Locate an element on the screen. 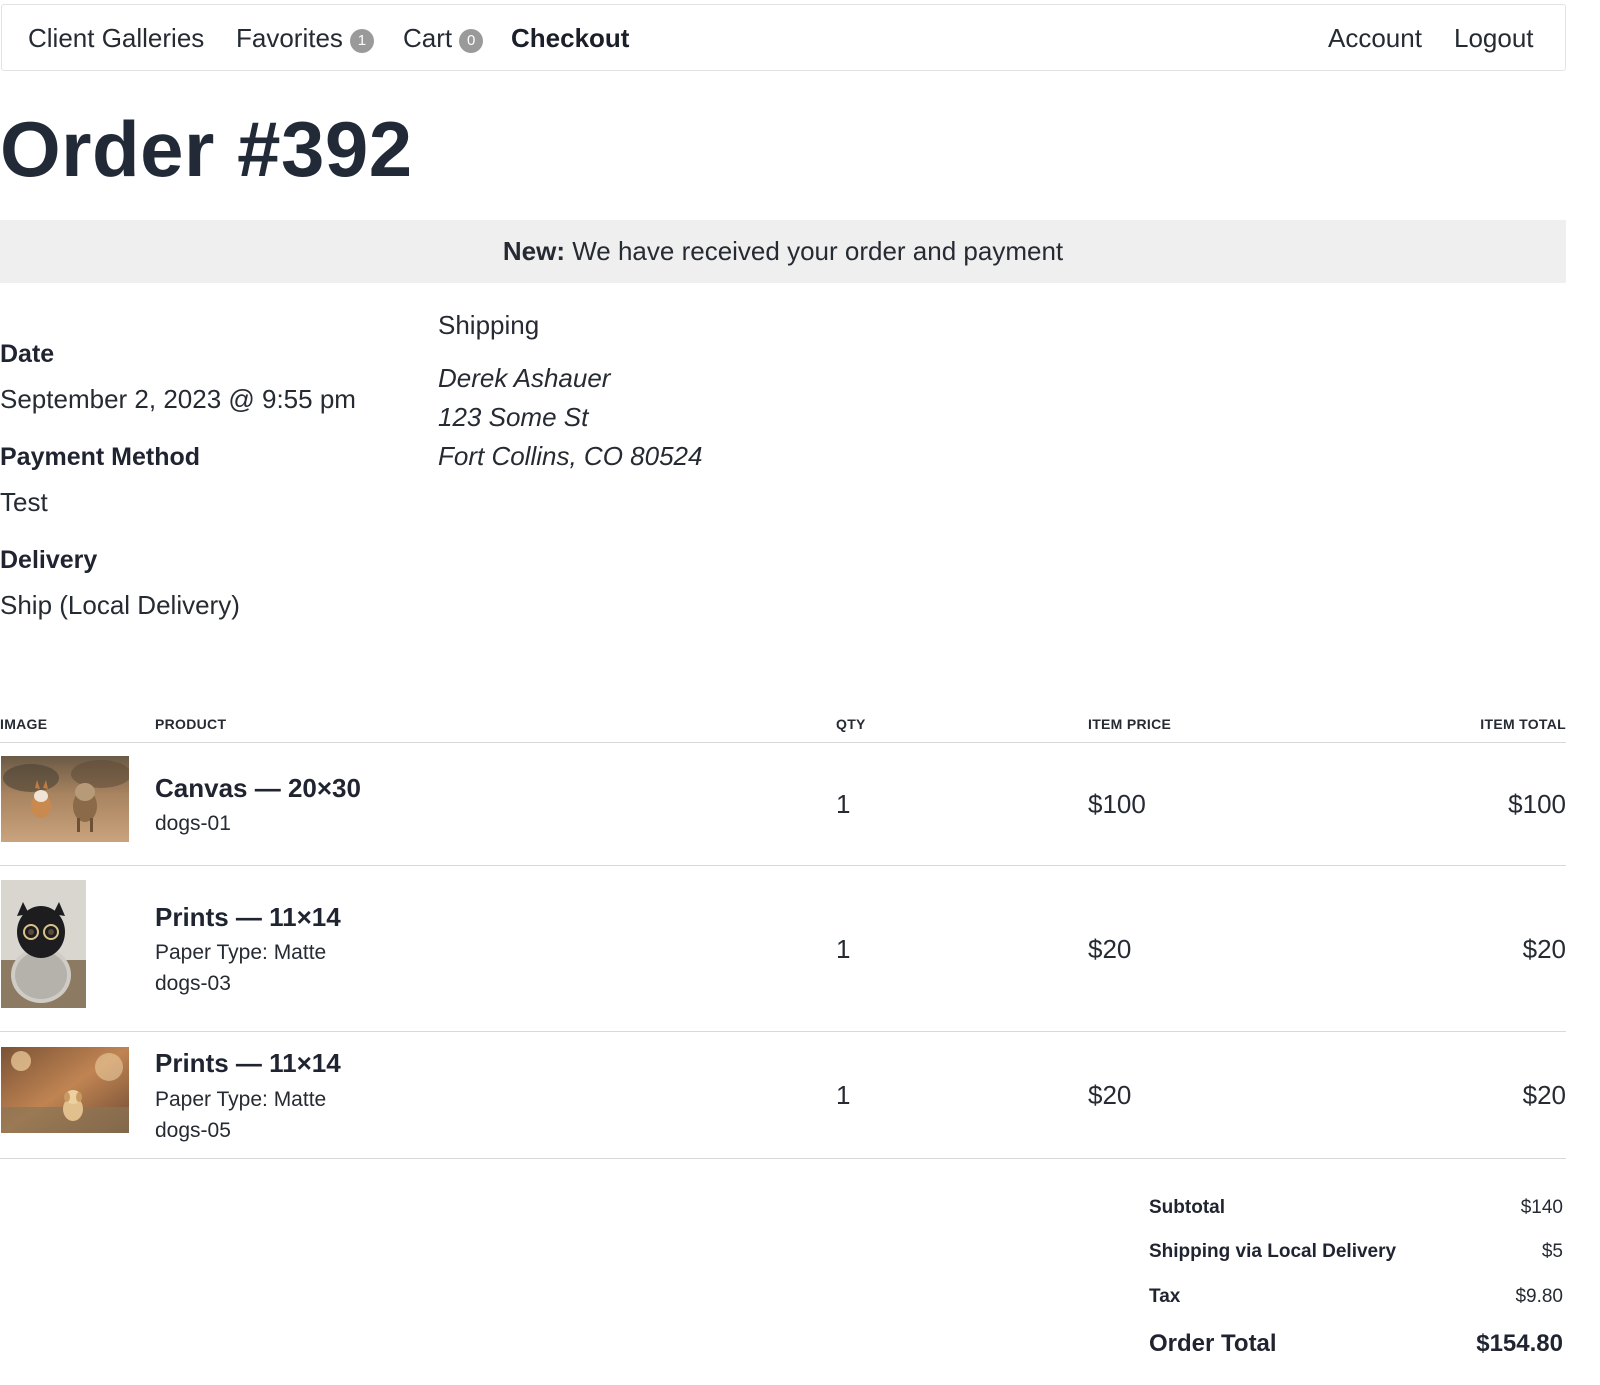 The height and width of the screenshot is (1385, 1600). table-bottom-divider is located at coordinates (783, 1158).